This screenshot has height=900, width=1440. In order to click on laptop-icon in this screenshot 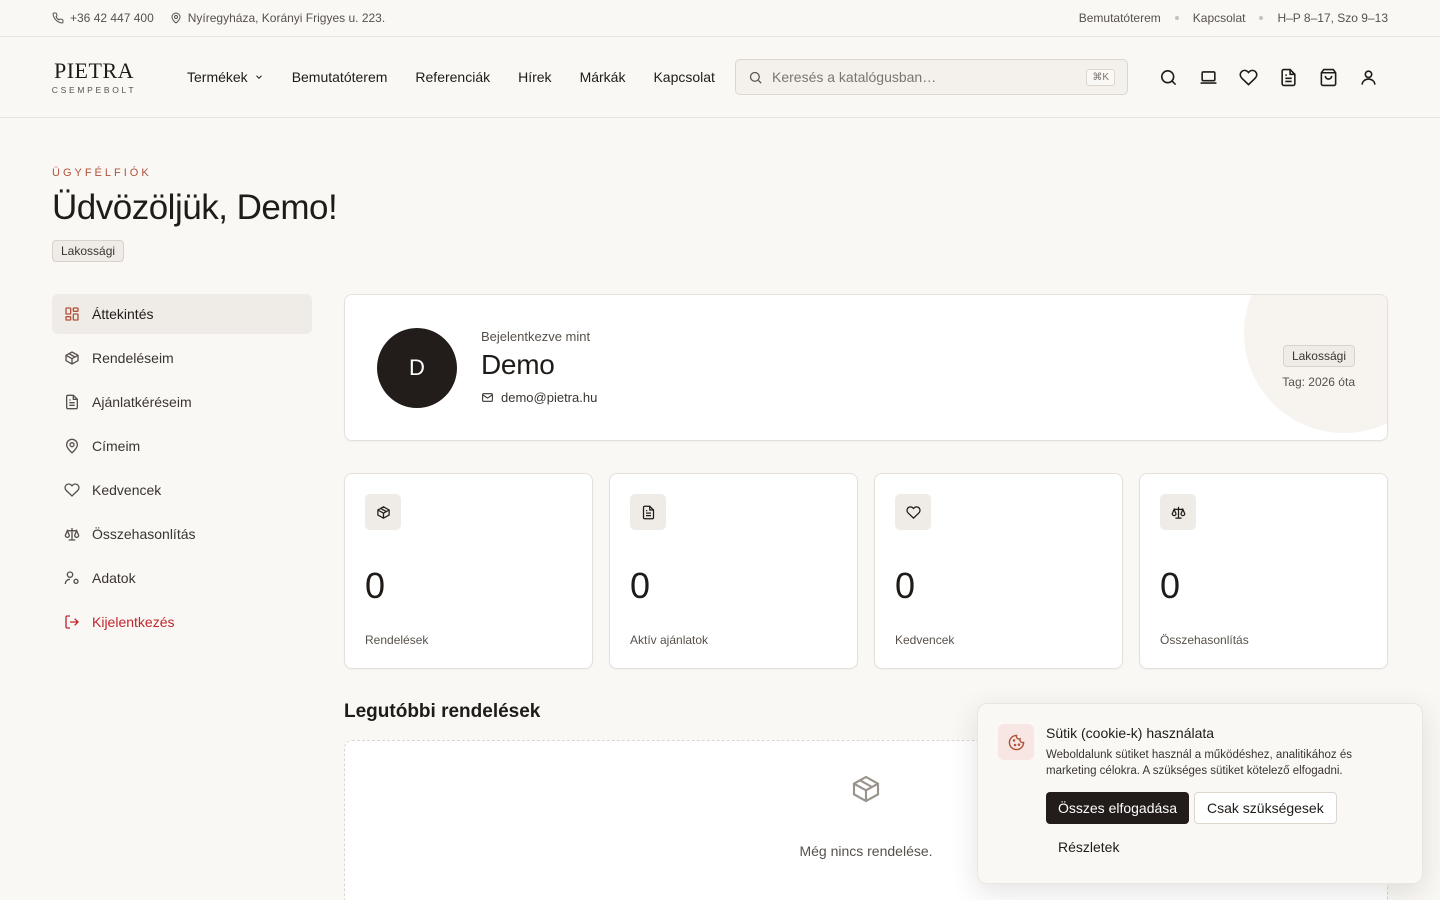, I will do `click(1208, 77)`.